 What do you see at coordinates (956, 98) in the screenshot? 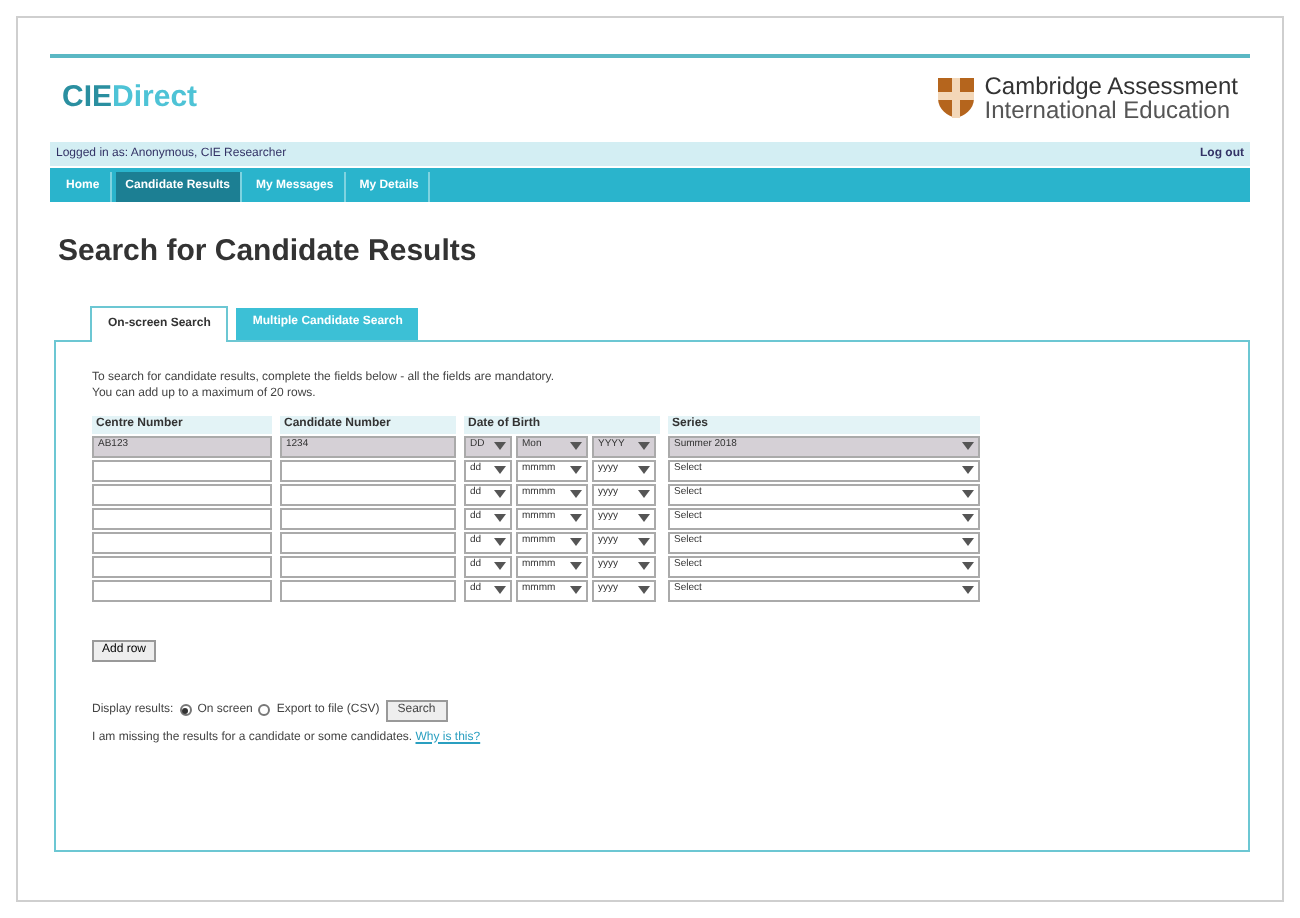
I see `shield-icon` at bounding box center [956, 98].